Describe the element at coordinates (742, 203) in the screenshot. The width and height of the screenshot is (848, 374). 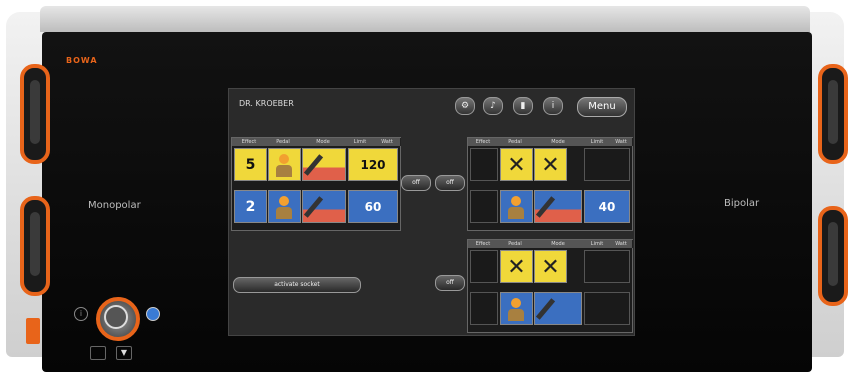
I see `bipolar-label: Bipolar` at that location.